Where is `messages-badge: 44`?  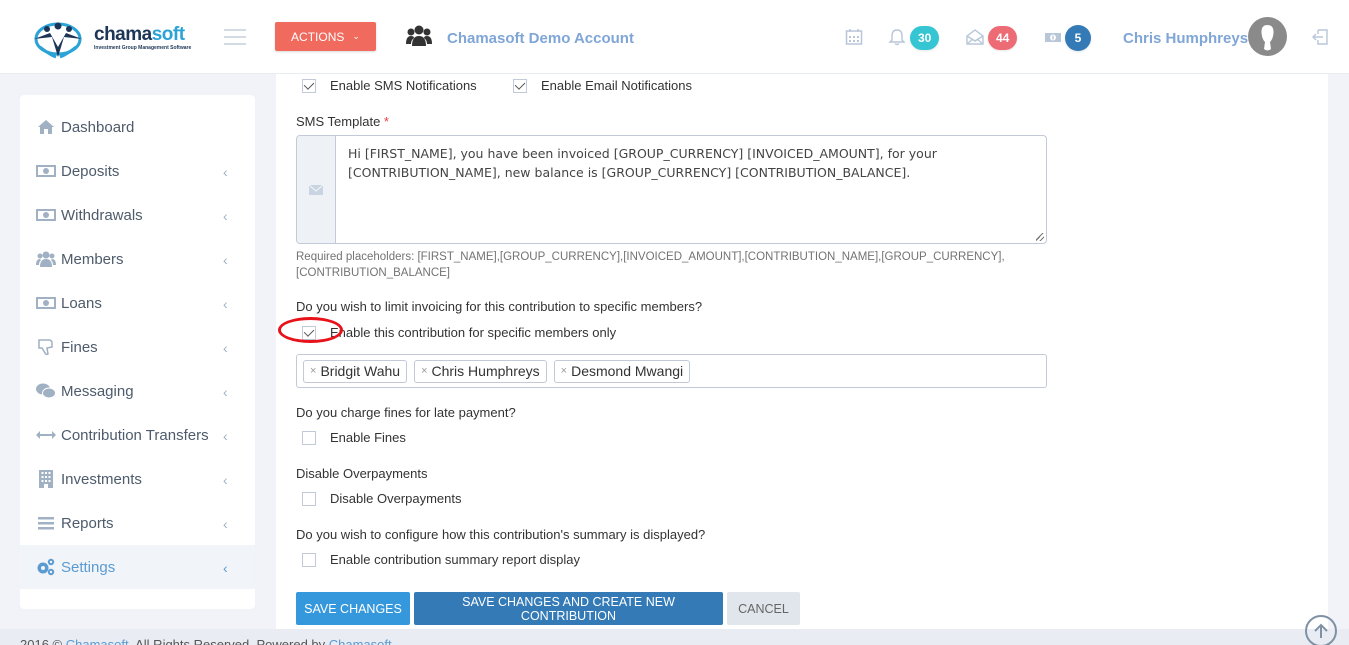 messages-badge: 44 is located at coordinates (1003, 38).